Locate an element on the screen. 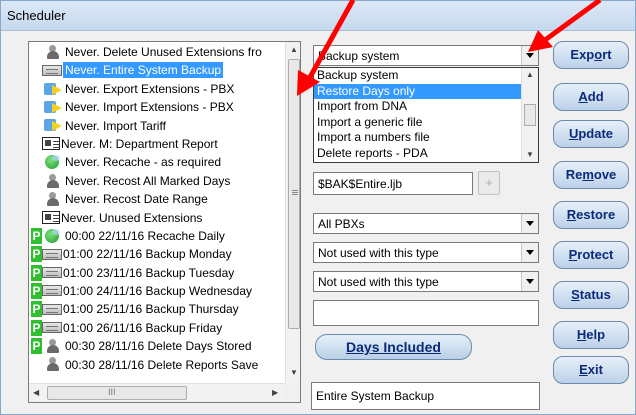  schedule-list-item: Never. Export Extensions - PBX is located at coordinates (157, 88).